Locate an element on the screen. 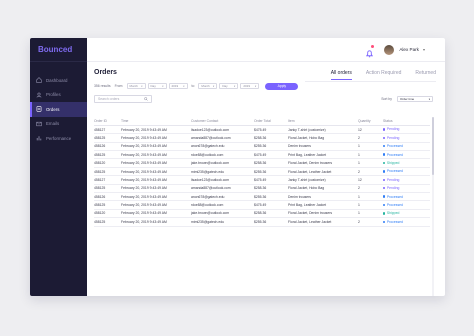 This screenshot has width=474, height=336. sort-label: Sort by is located at coordinates (386, 99).